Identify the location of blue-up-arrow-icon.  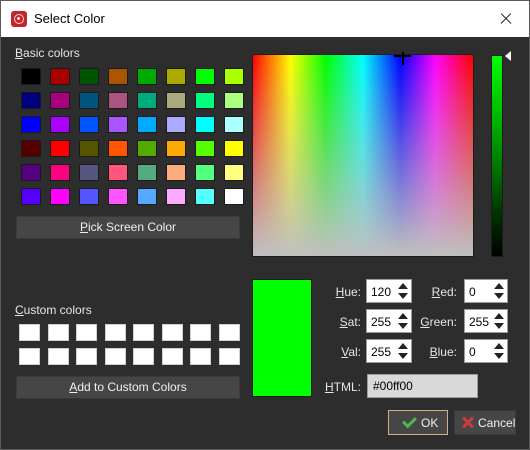
(499, 346).